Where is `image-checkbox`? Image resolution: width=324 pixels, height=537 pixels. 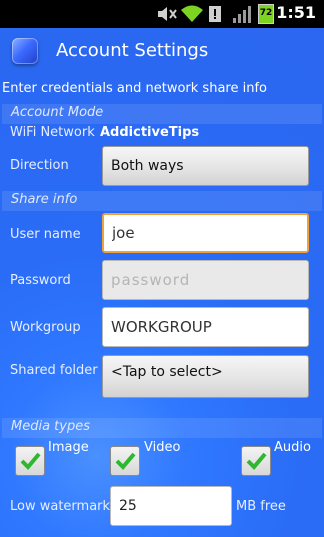
image-checkbox is located at coordinates (30, 461).